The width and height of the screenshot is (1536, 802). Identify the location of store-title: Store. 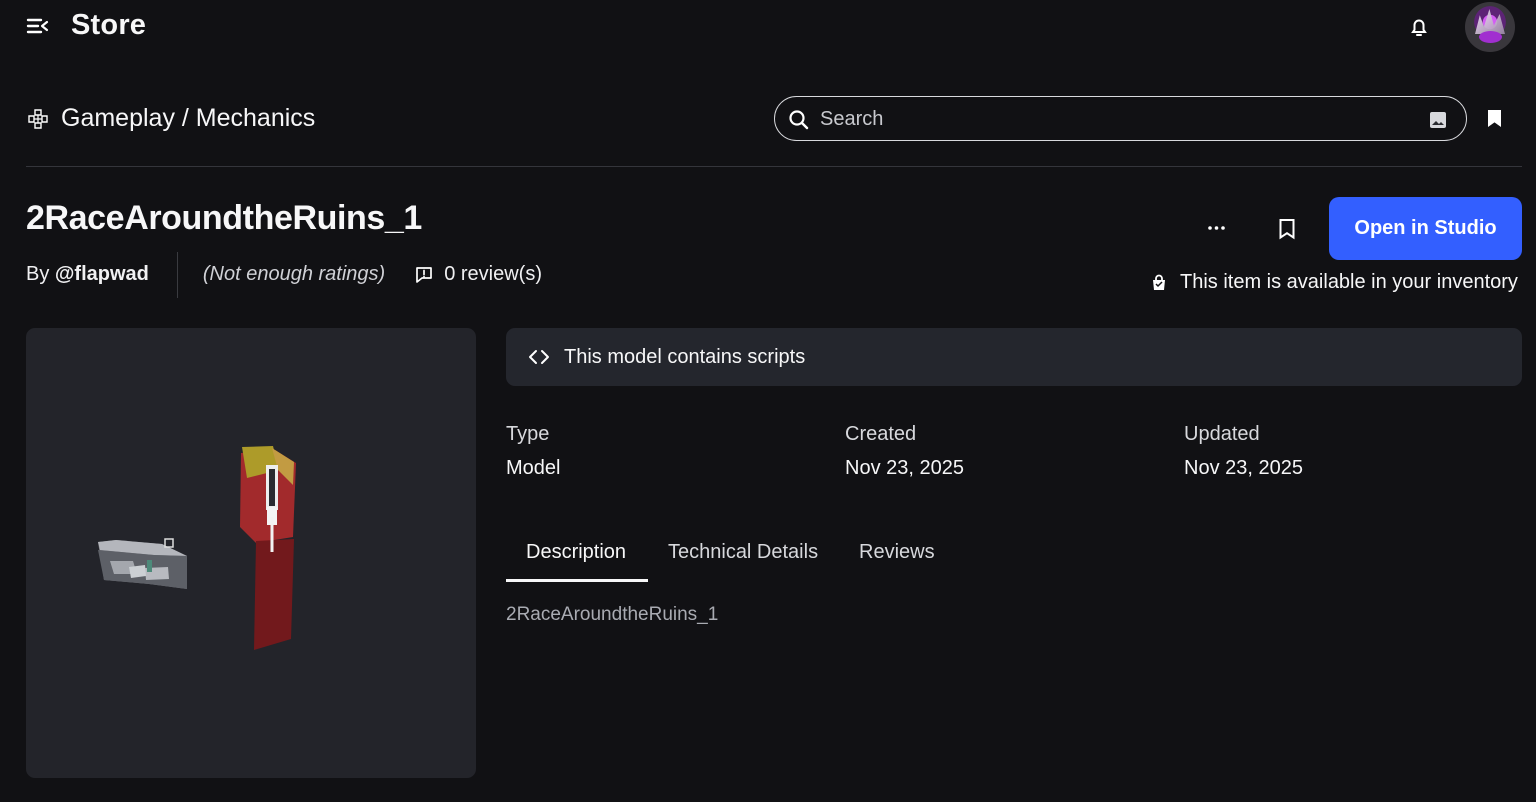
(109, 25).